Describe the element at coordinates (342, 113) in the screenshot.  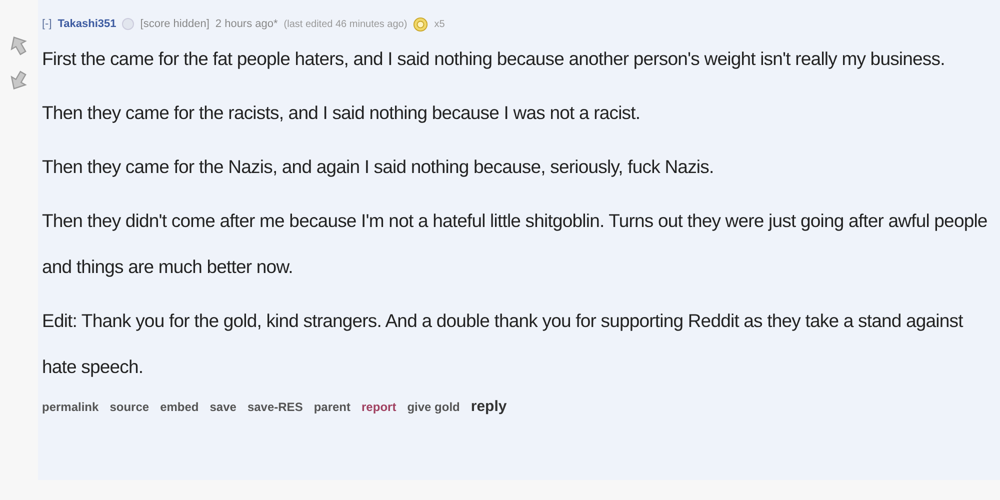
I see `comment-paragraph: Then they came for the racists, and I said nothing because I was not a racist.` at that location.